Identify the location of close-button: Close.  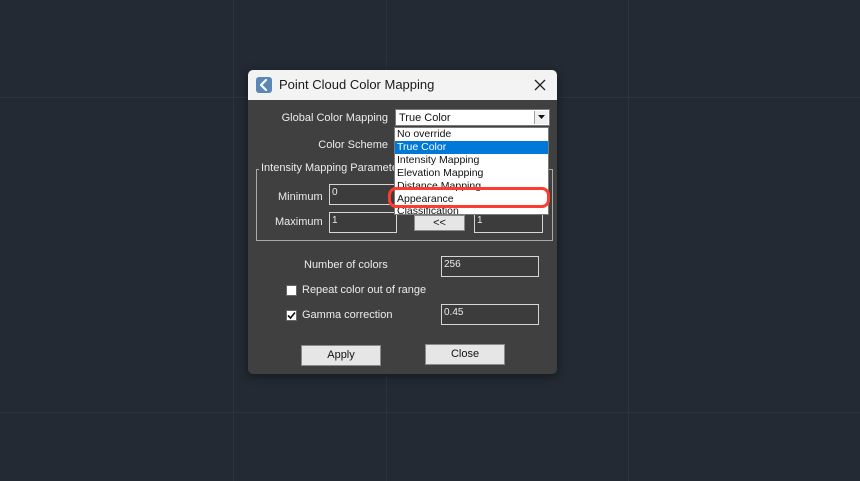
(465, 354).